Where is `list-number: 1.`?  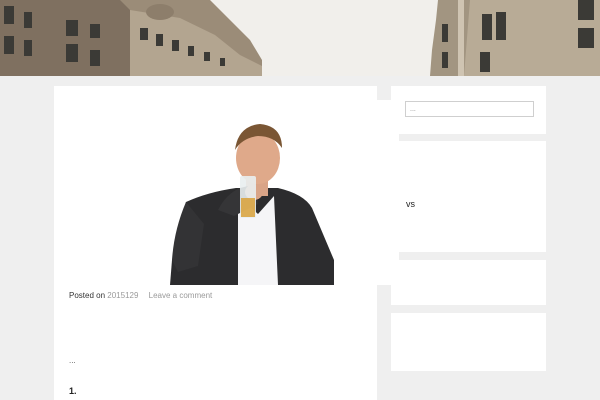
list-number: 1. is located at coordinates (73, 391).